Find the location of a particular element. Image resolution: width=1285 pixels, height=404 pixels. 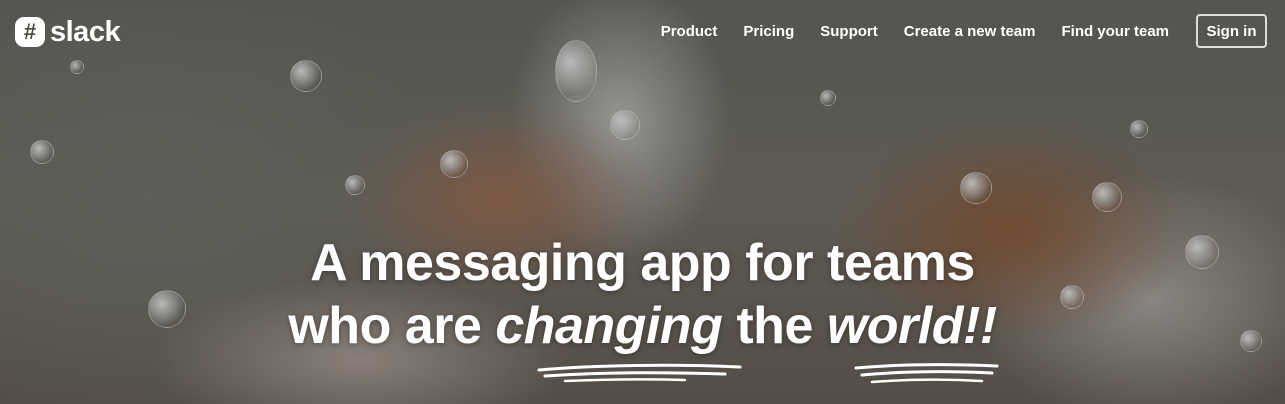

slack-hash-icon: # is located at coordinates (30, 32).